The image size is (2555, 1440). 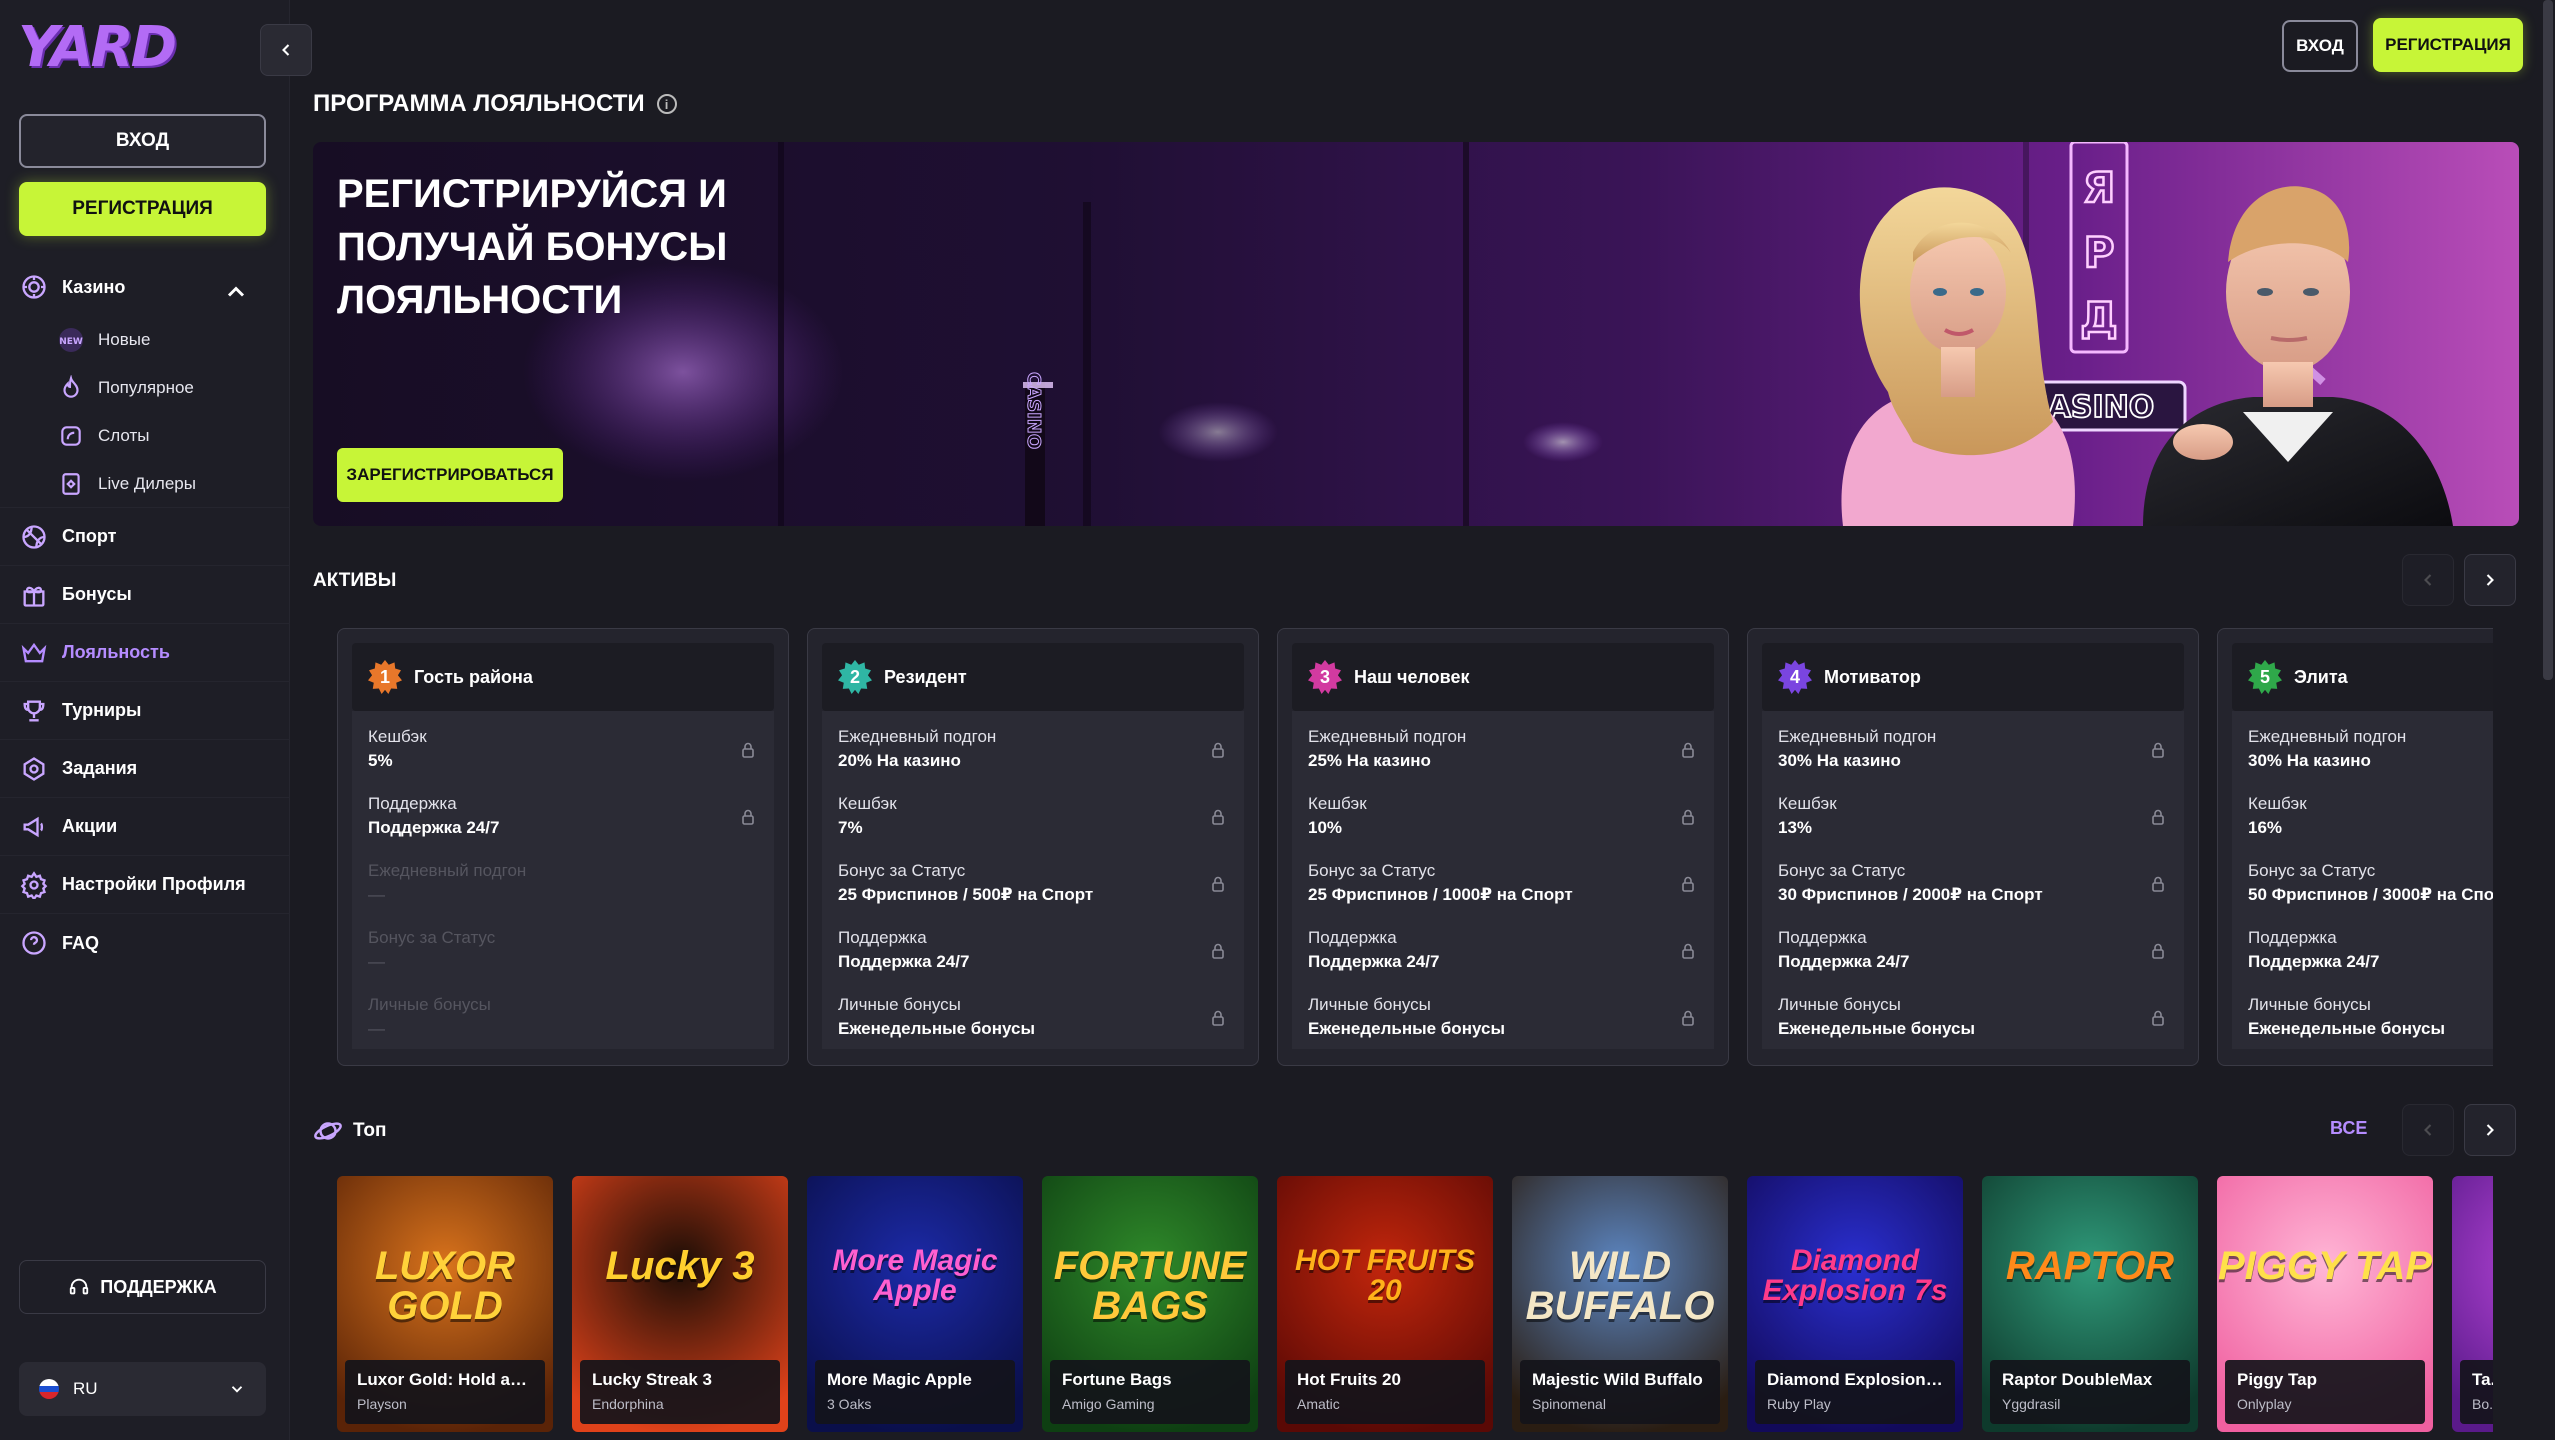 What do you see at coordinates (145, 827) in the screenshot?
I see `sidebar-item-promotions: Акции` at bounding box center [145, 827].